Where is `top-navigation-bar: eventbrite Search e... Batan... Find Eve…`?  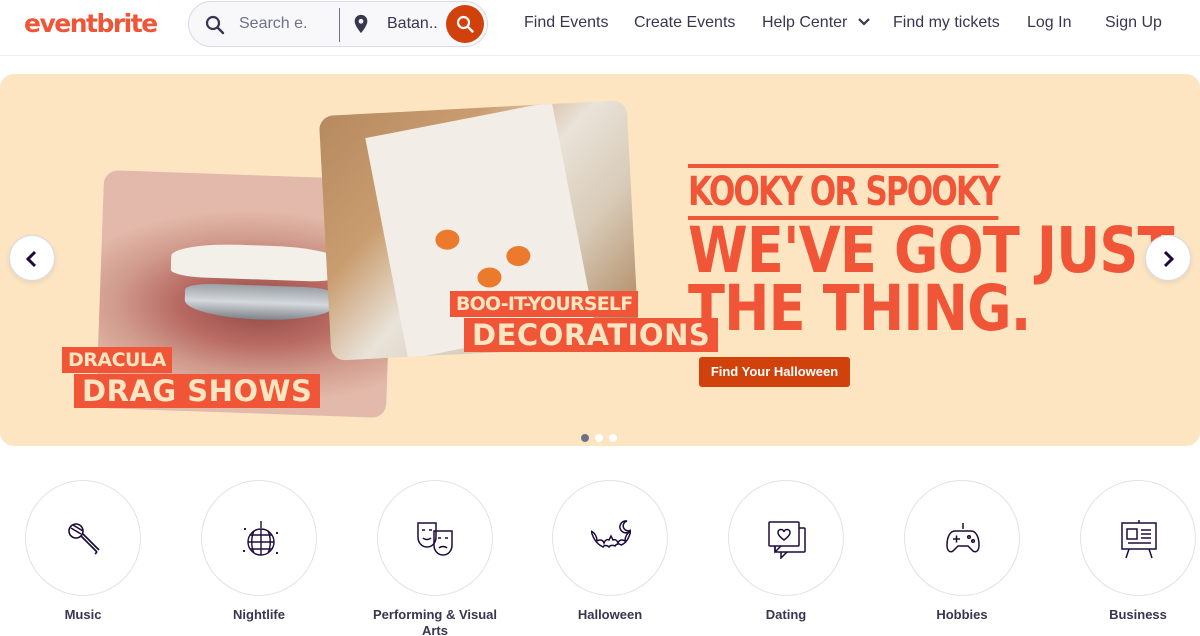
top-navigation-bar: eventbrite Search e... Batan... Find Eve… is located at coordinates (600, 28).